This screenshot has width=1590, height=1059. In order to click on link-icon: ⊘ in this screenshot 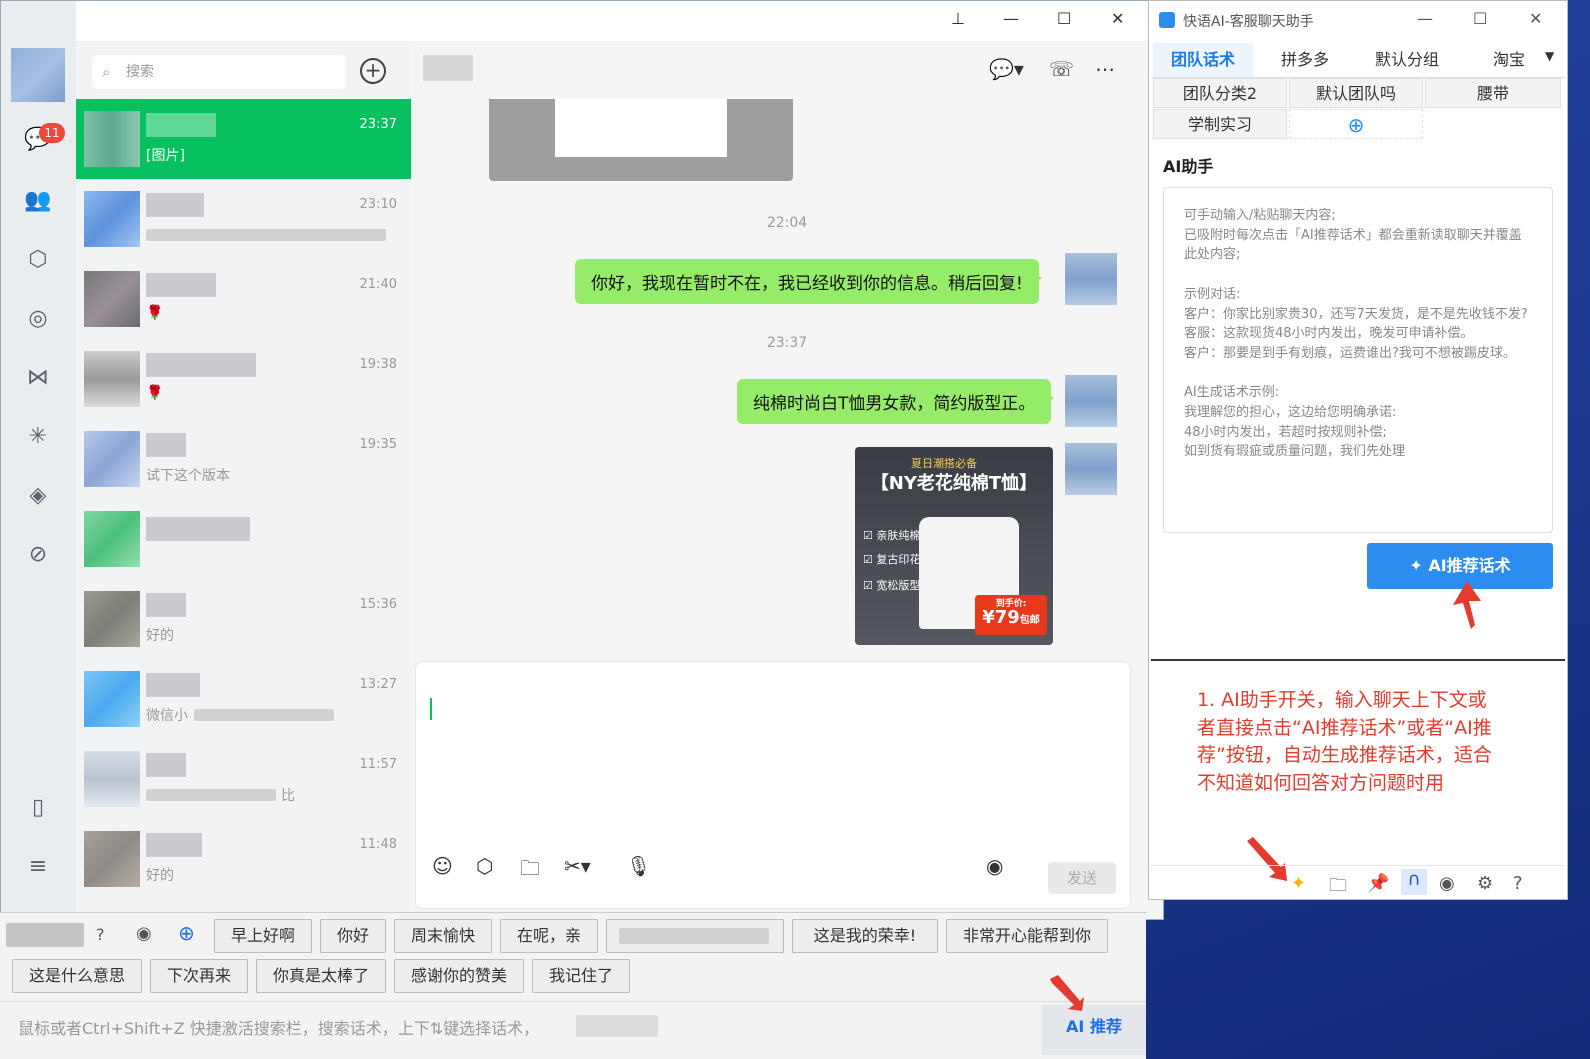, I will do `click(38, 555)`.